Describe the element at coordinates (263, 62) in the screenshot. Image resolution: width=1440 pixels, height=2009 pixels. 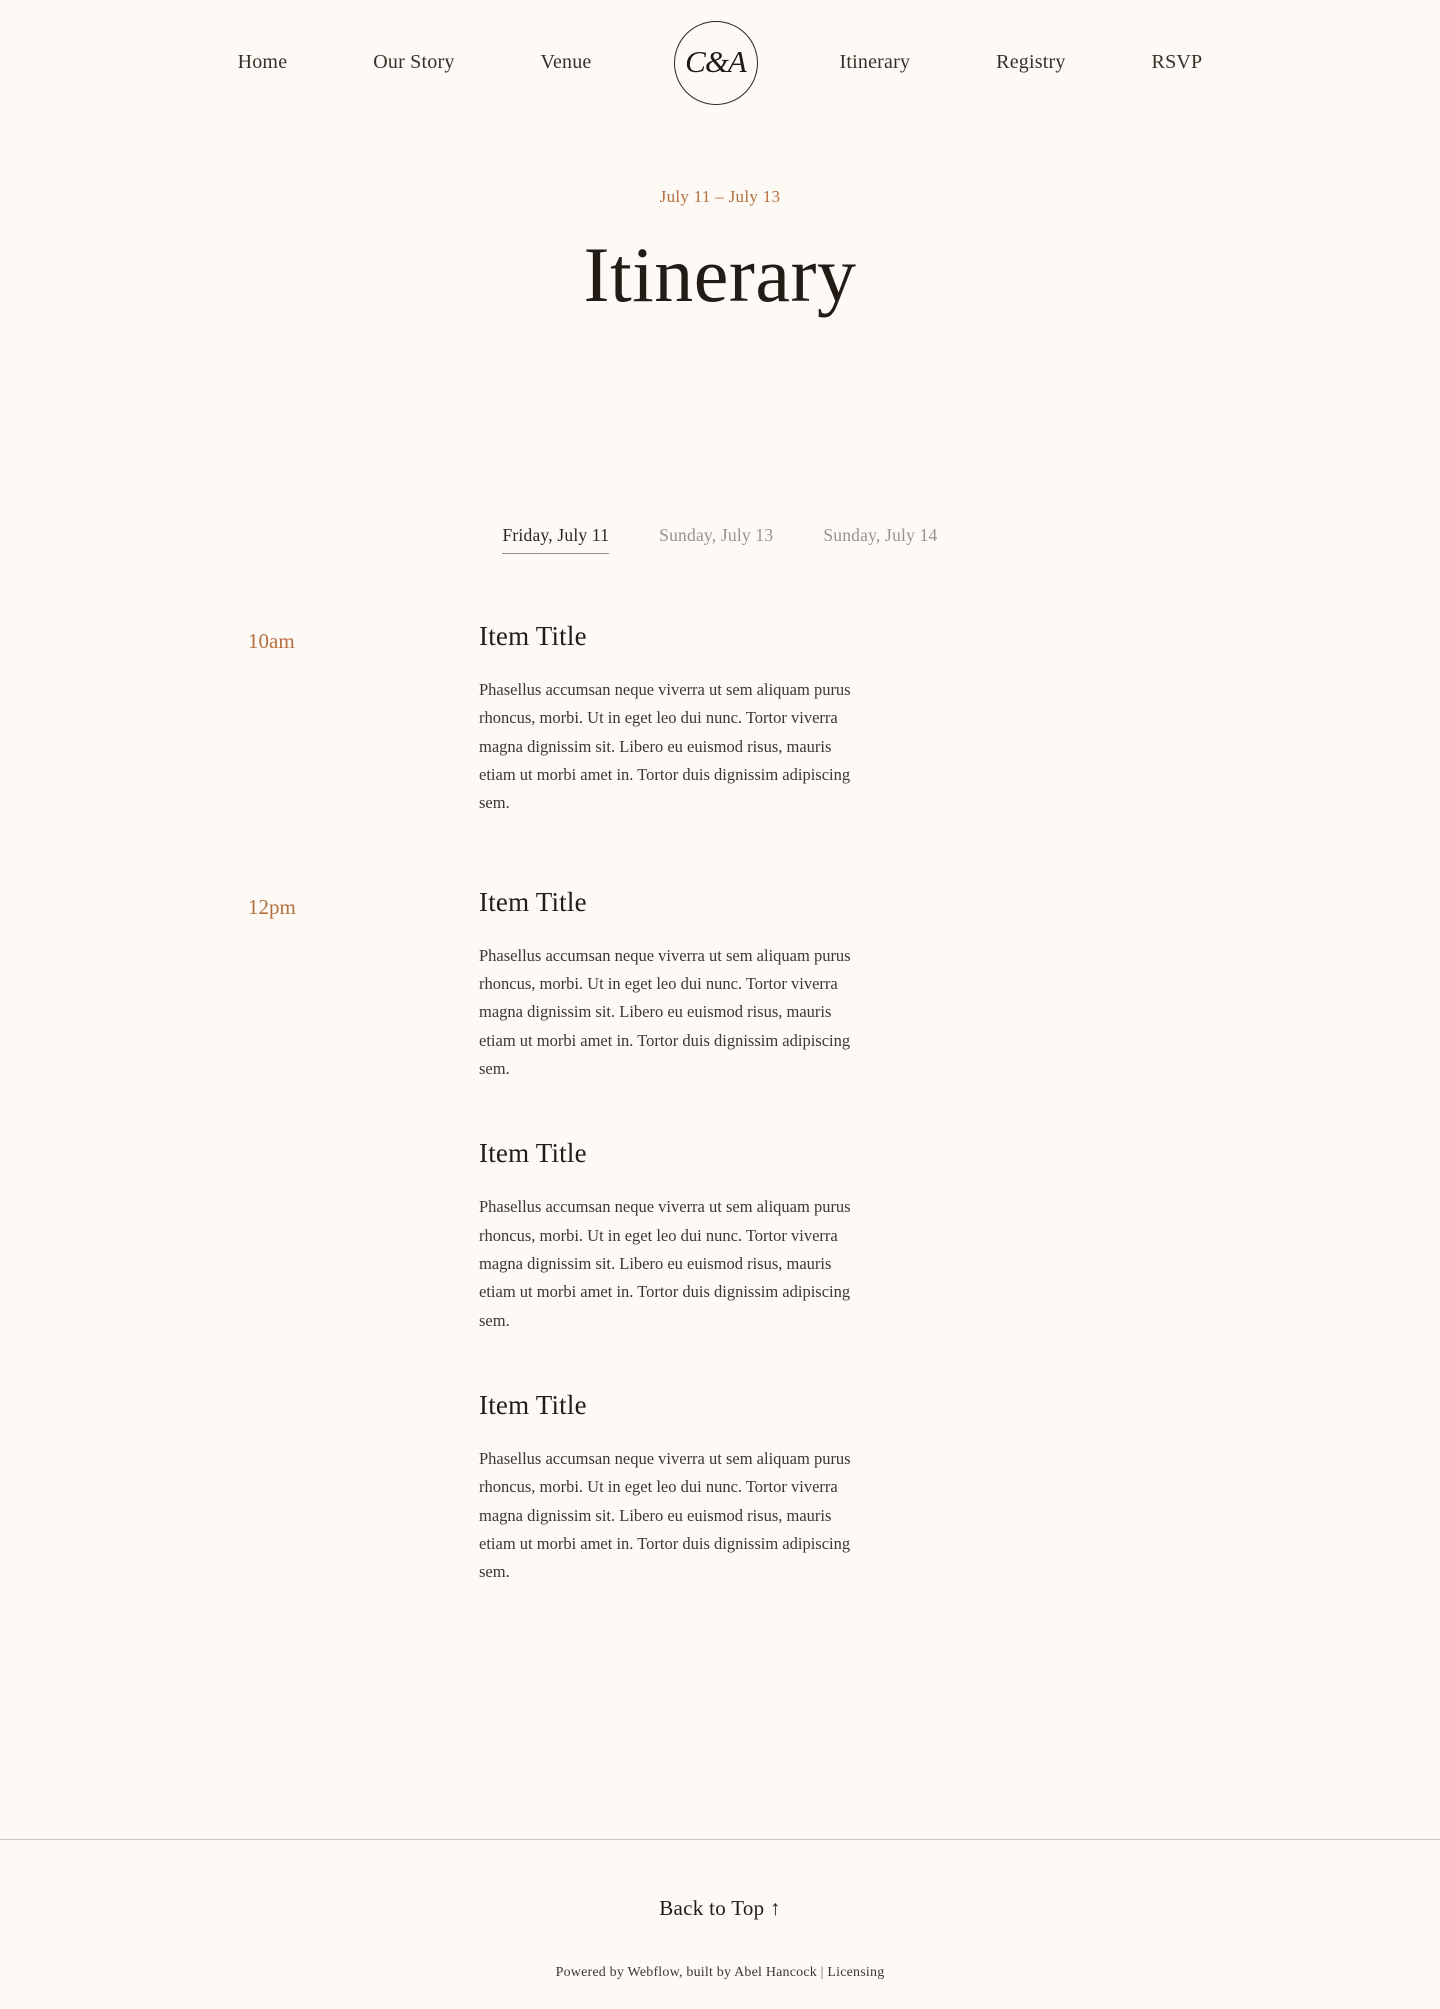
I see `nav-link-home: Home` at that location.